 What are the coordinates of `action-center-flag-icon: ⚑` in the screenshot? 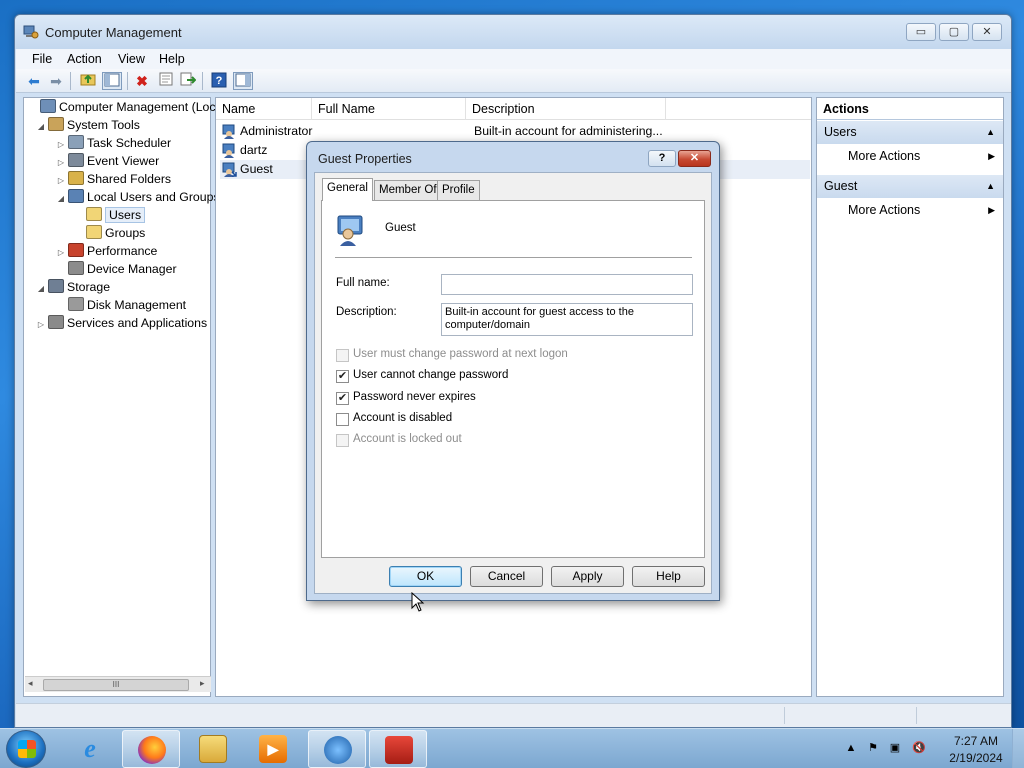 It's located at (873, 748).